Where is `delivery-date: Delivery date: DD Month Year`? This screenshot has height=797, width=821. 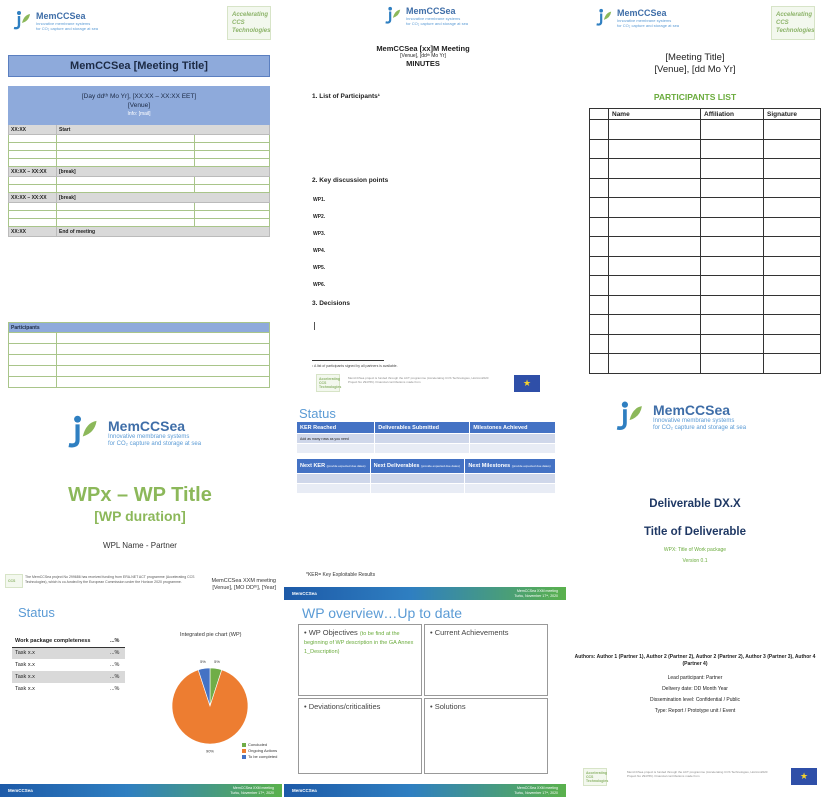 delivery-date: Delivery date: DD Month Year is located at coordinates (695, 689).